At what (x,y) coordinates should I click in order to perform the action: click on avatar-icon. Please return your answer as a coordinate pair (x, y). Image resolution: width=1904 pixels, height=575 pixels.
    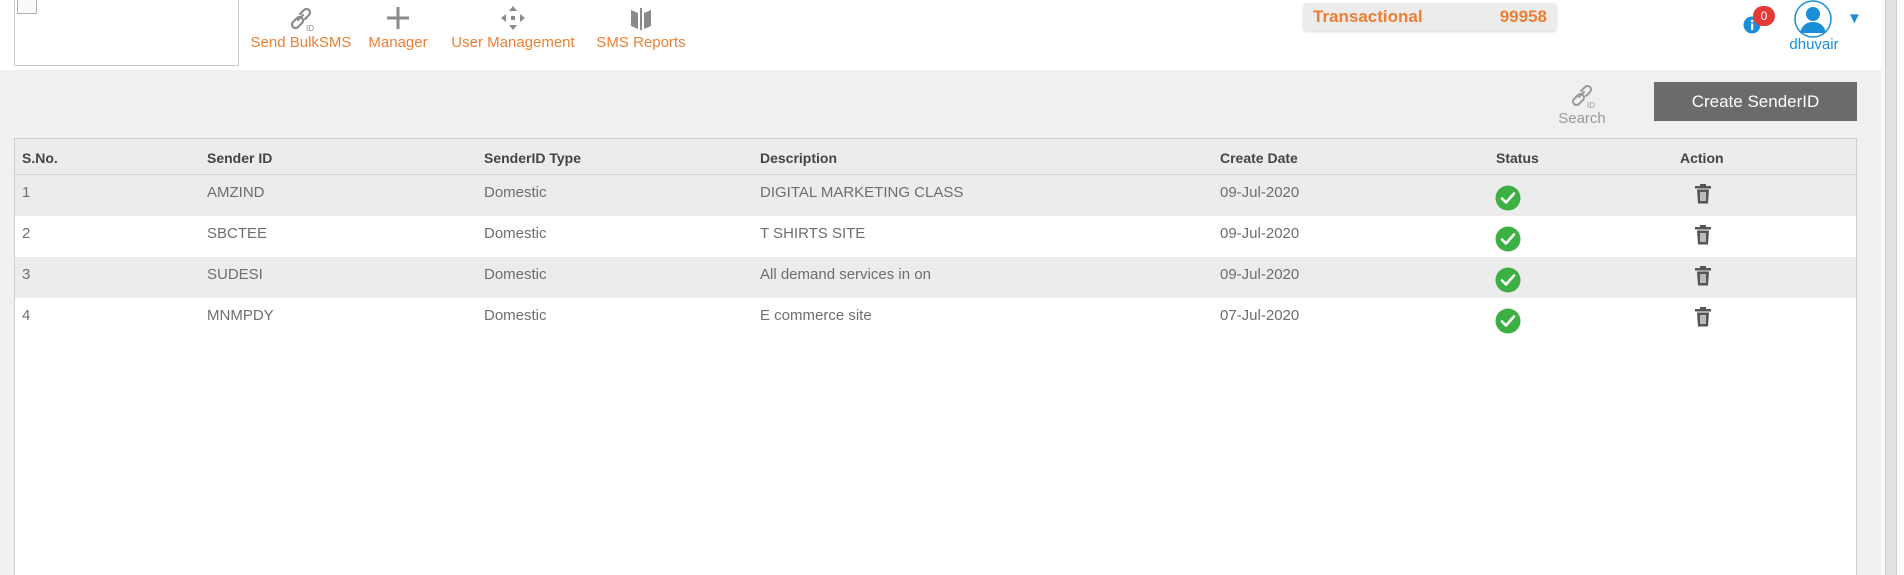
    Looking at the image, I should click on (1813, 19).